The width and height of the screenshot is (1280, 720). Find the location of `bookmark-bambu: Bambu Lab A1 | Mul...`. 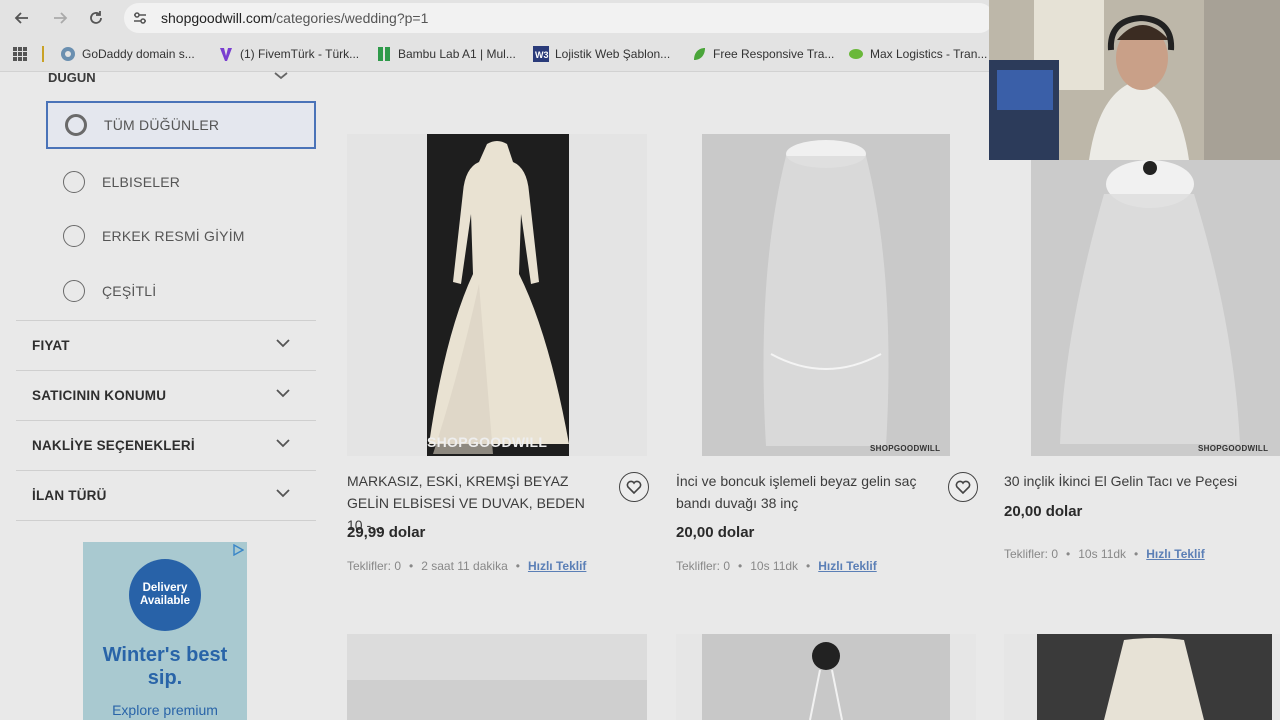

bookmark-bambu: Bambu Lab A1 | Mul... is located at coordinates (446, 54).